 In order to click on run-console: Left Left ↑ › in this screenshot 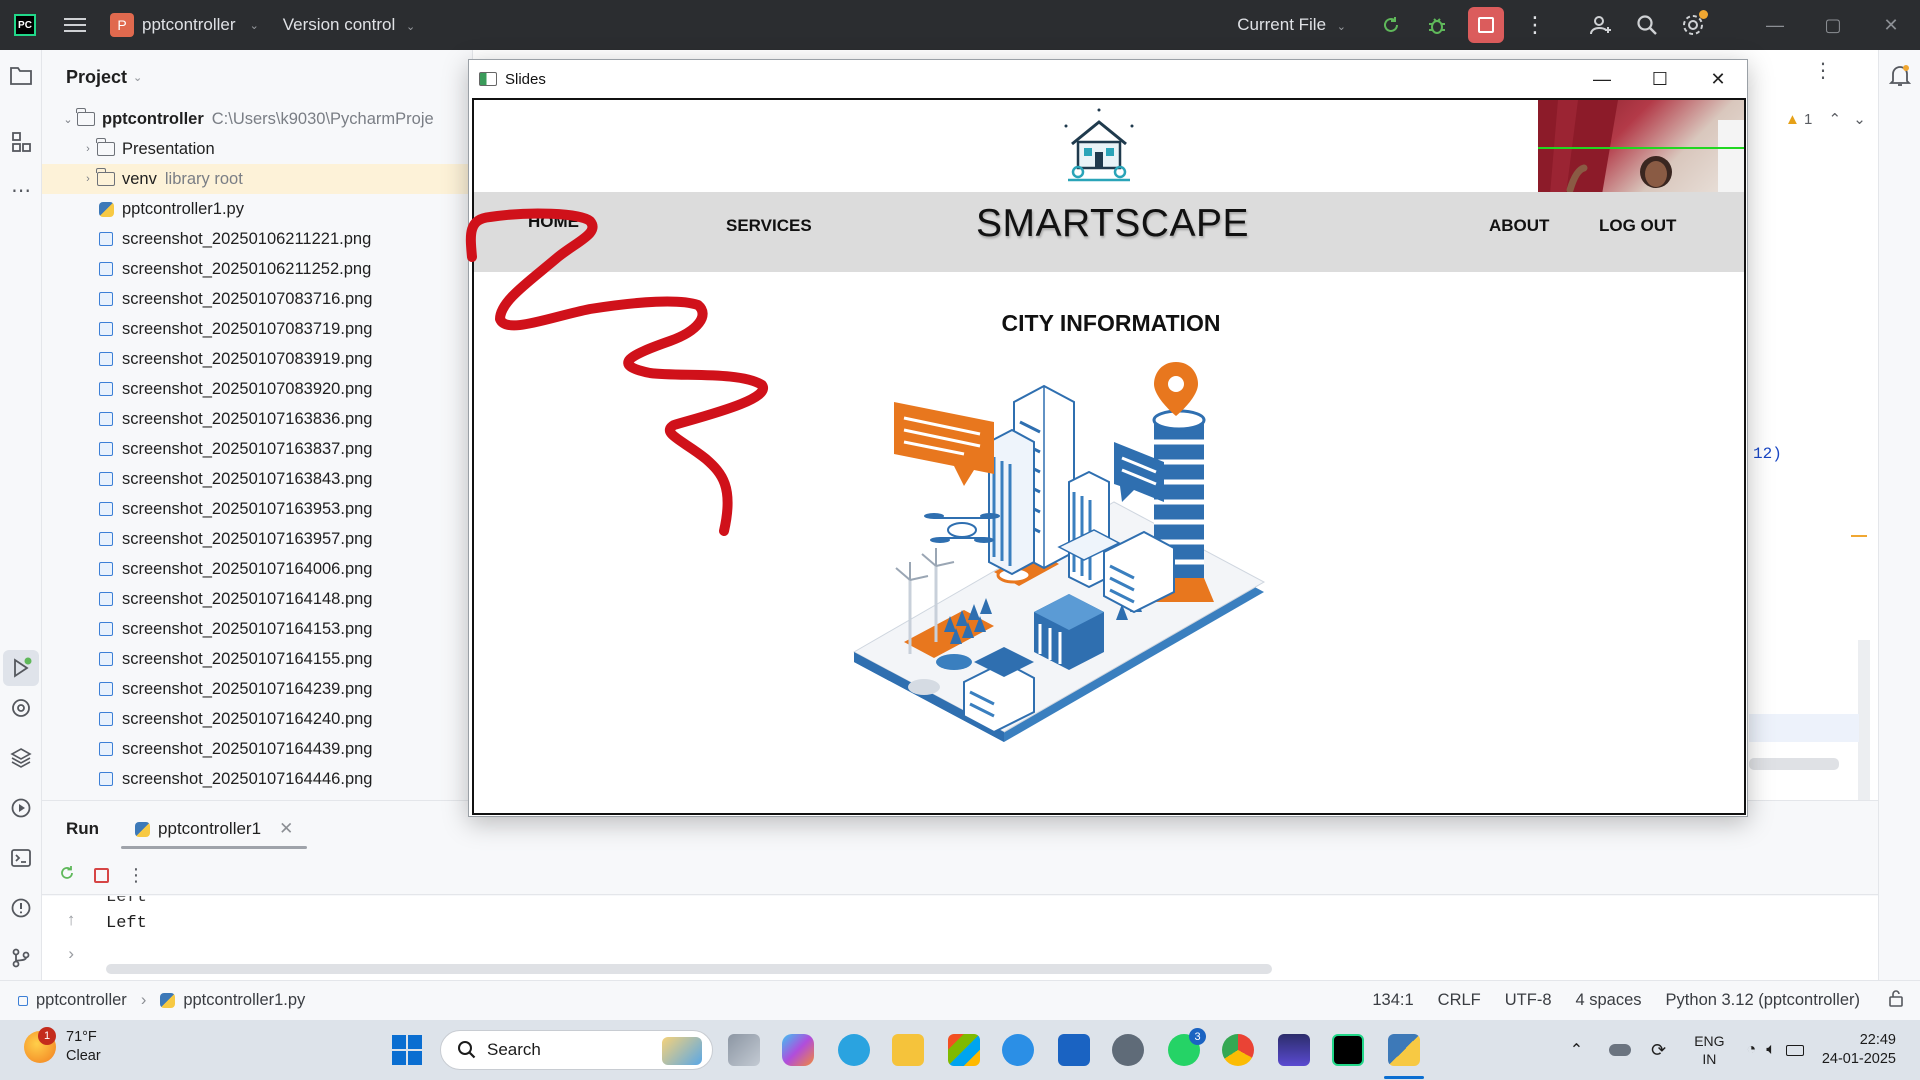, I will do `click(960, 938)`.